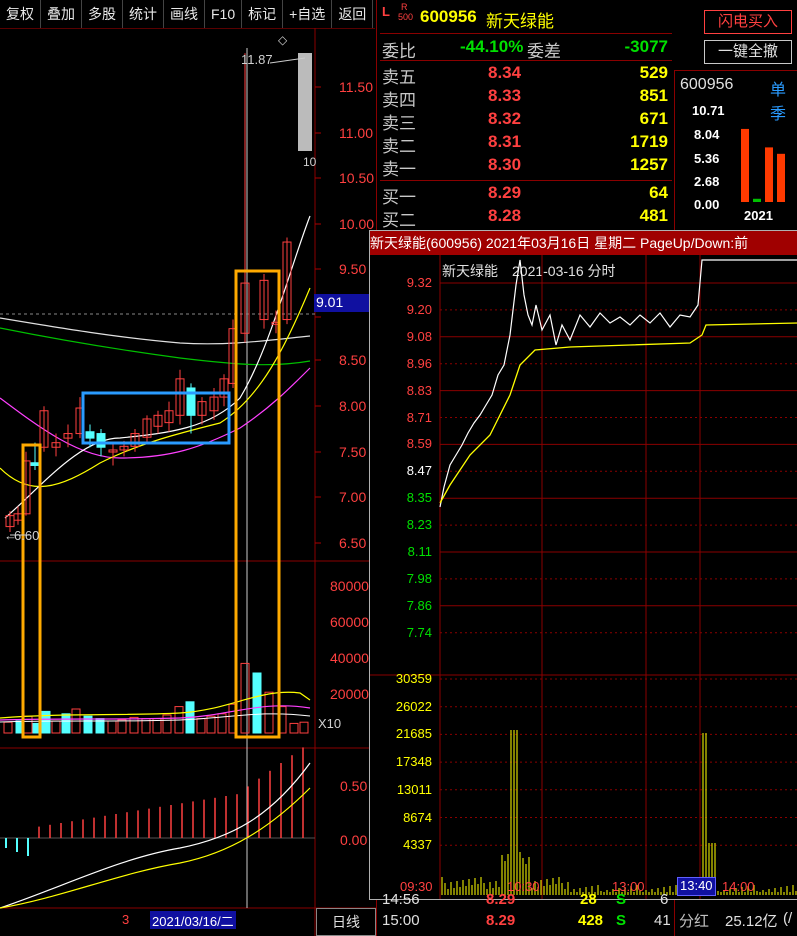  Describe the element at coordinates (143, 14) in the screenshot. I see `toolbar-button-stats: 统计` at that location.